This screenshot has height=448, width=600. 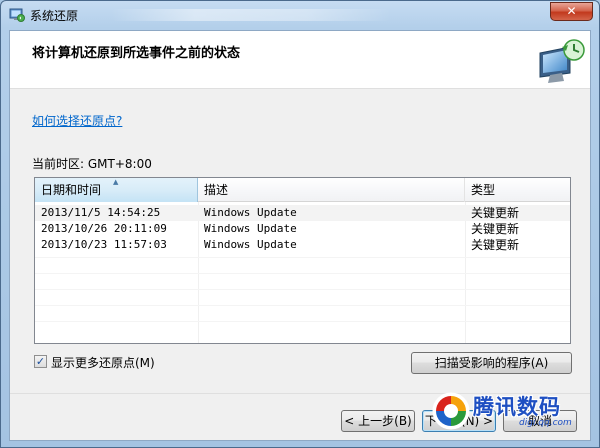 I want to click on scan-affected-programs-button: 扫描受影响的程序(A), so click(x=491, y=363).